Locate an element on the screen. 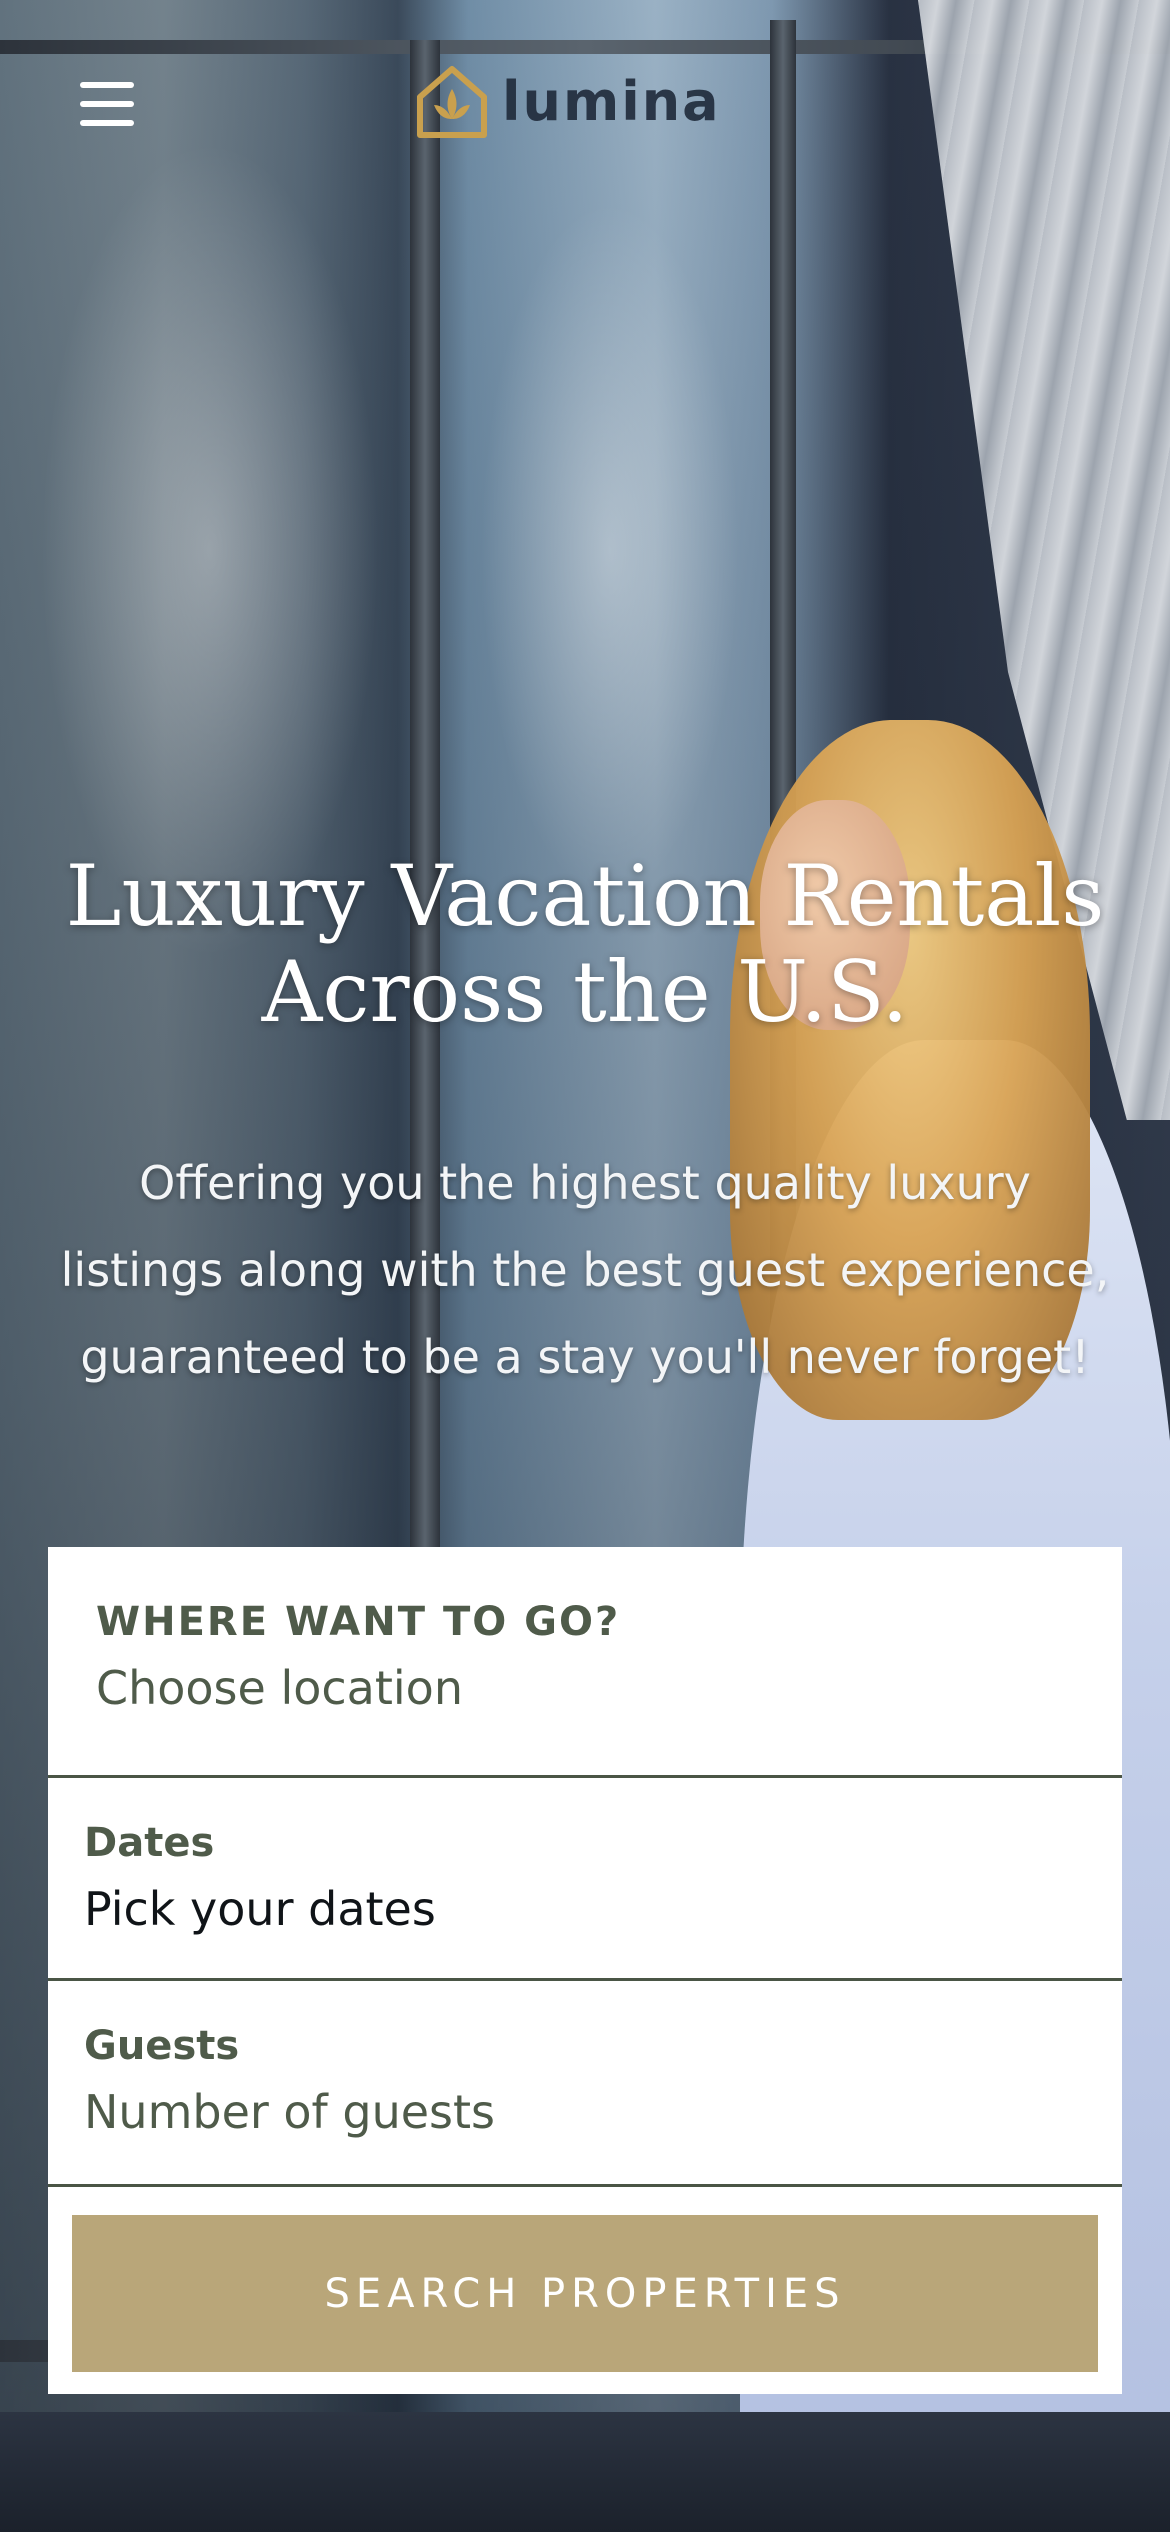  site-header: Lumina is located at coordinates (585, 105).